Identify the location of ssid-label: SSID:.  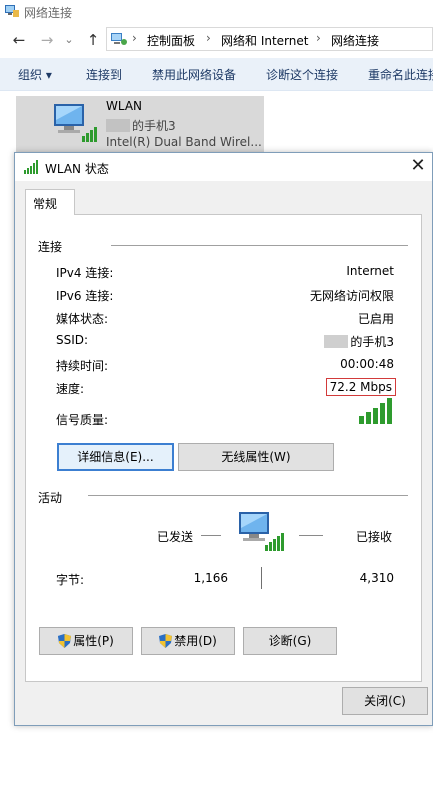
(72, 340).